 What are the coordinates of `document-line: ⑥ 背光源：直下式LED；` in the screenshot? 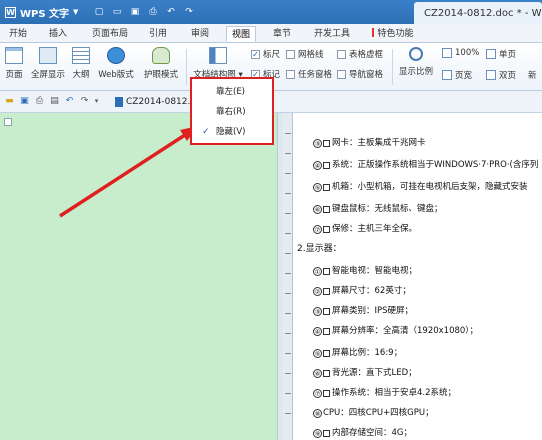 It's located at (365, 373).